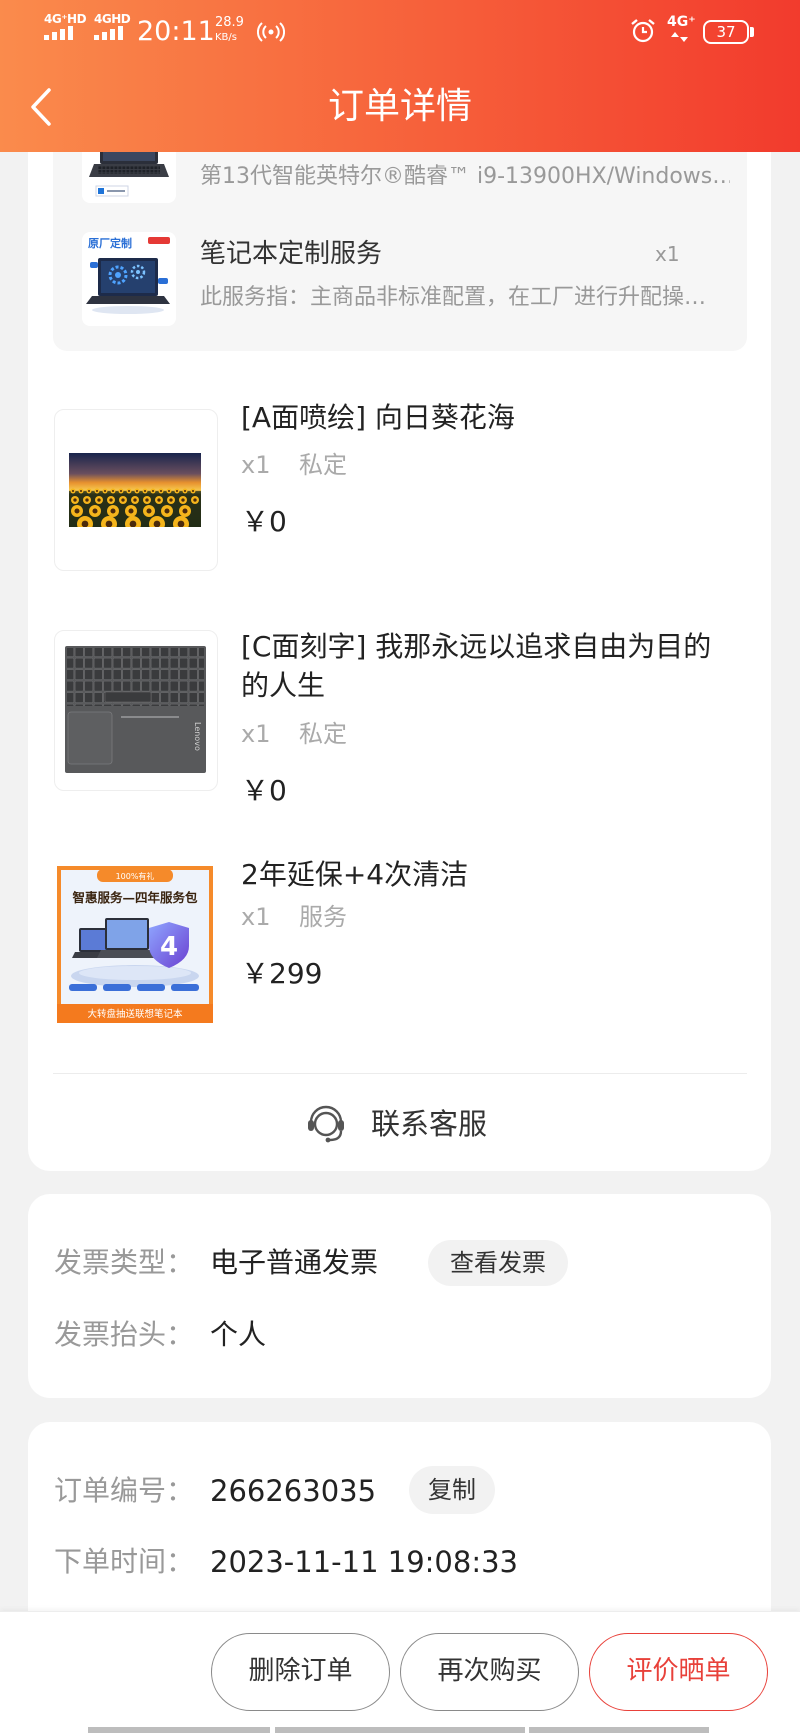 The image size is (800, 1733). I want to click on contact-service-label: 联系客服, so click(429, 1124).